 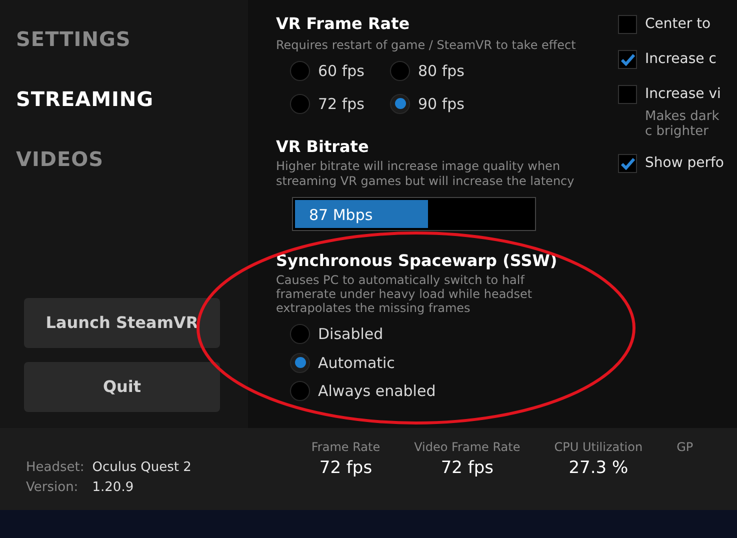 What do you see at coordinates (441, 104) in the screenshot?
I see `radio-label: 90 fps` at bounding box center [441, 104].